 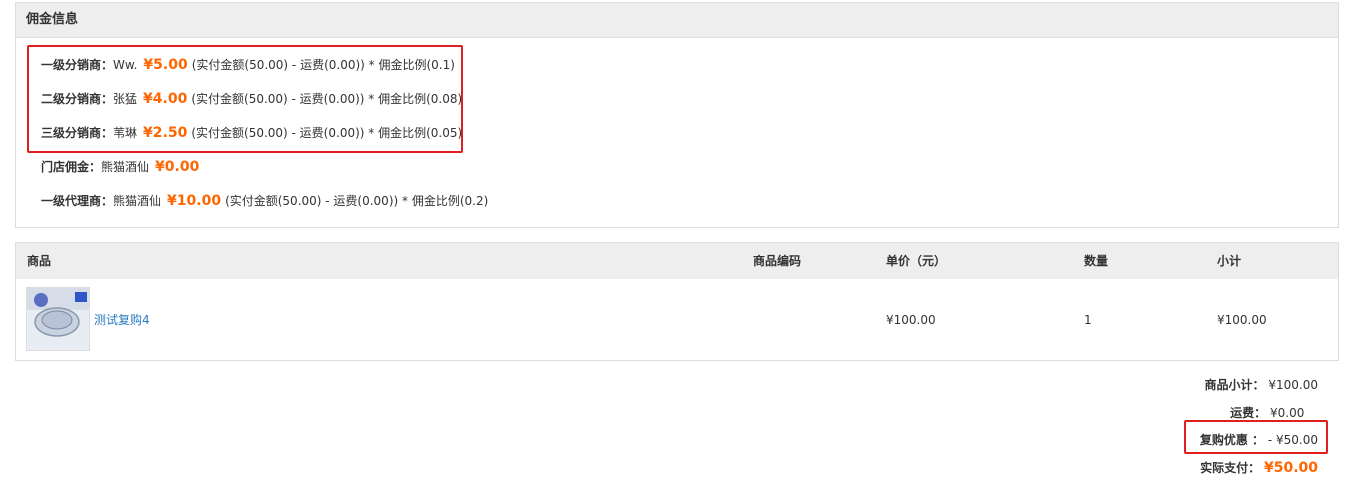 What do you see at coordinates (122, 320) in the screenshot?
I see `product-name-link: 测试复购4` at bounding box center [122, 320].